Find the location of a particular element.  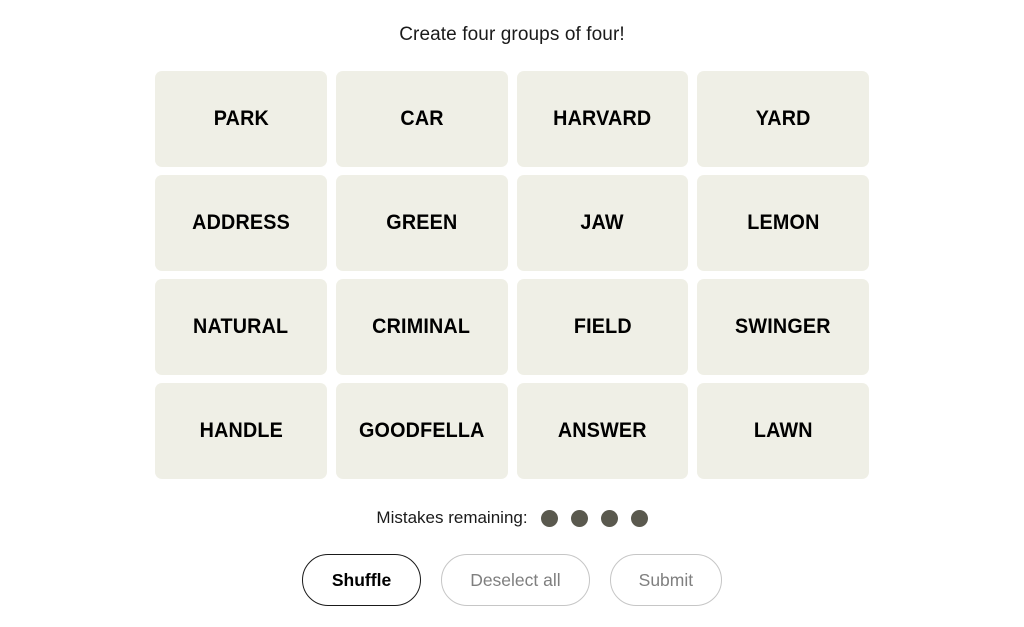

word-tile: NATURAL is located at coordinates (241, 327).